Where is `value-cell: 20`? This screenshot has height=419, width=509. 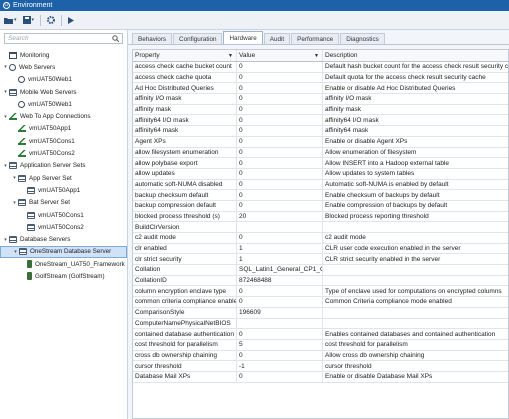
value-cell: 20 is located at coordinates (280, 216).